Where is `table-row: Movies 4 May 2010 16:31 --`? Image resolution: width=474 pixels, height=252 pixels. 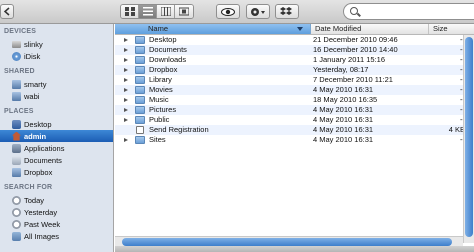
table-row: Movies 4 May 2010 16:31 -- is located at coordinates (294, 90).